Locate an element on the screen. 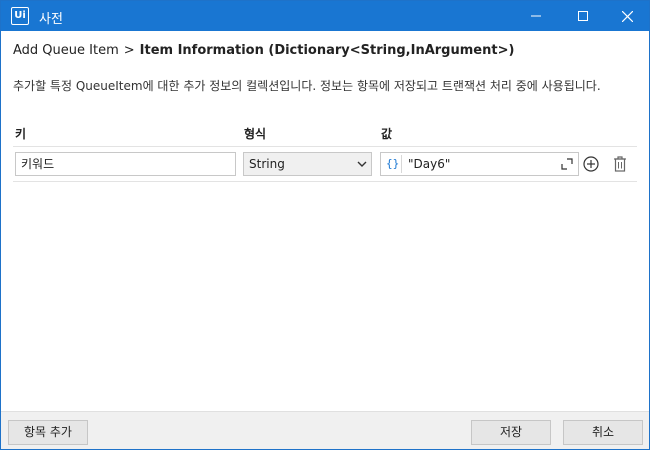 This screenshot has width=650, height=450. window-title: 사전 is located at coordinates (51, 19).